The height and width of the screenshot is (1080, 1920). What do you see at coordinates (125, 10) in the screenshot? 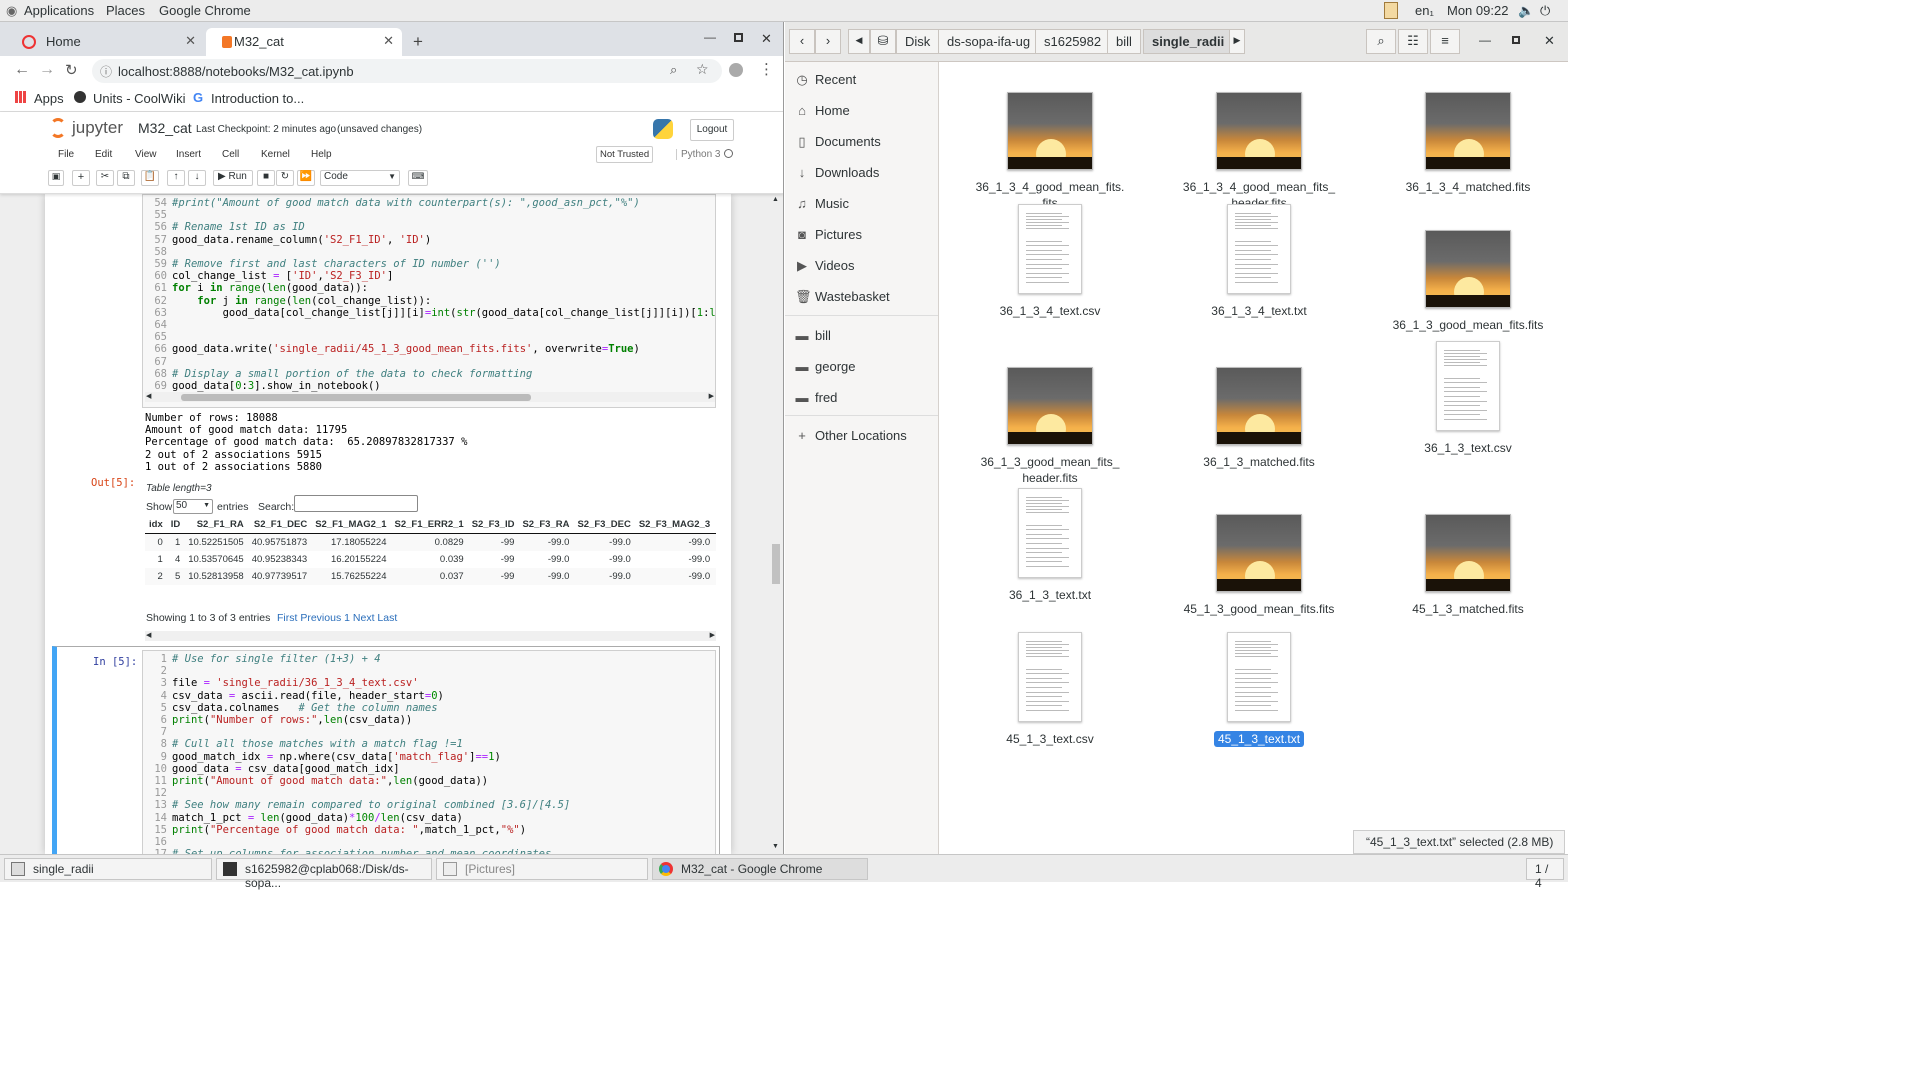
I see `places-menu: Places` at bounding box center [125, 10].